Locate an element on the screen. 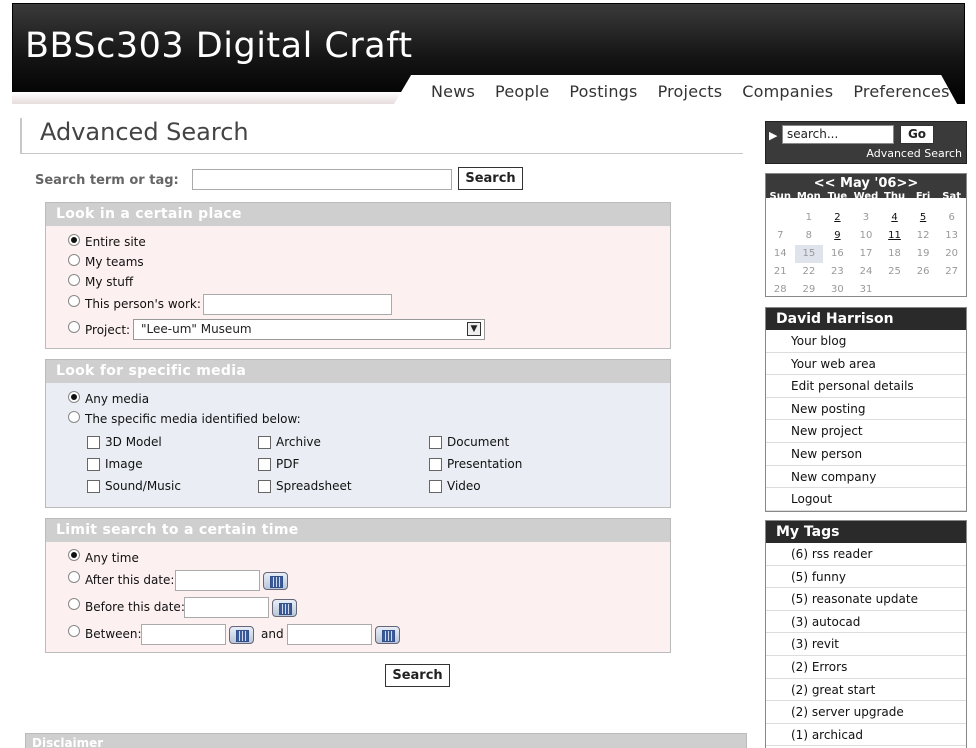  go-button: Go is located at coordinates (917, 134).